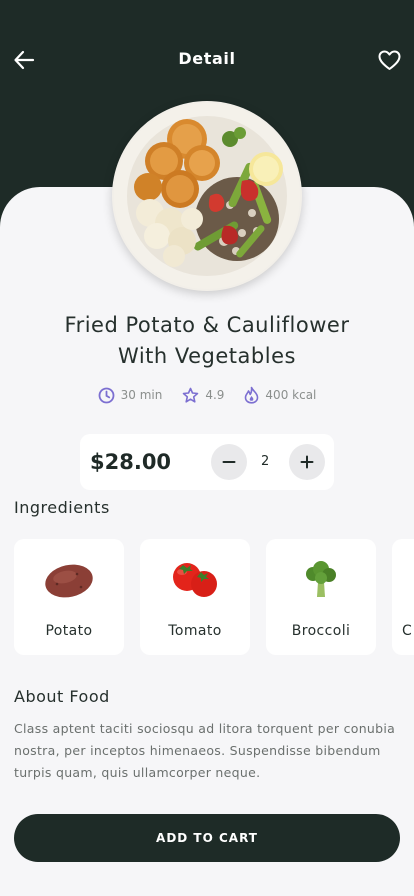 This screenshot has height=896, width=414. I want to click on increase-quantity-button, so click(307, 462).